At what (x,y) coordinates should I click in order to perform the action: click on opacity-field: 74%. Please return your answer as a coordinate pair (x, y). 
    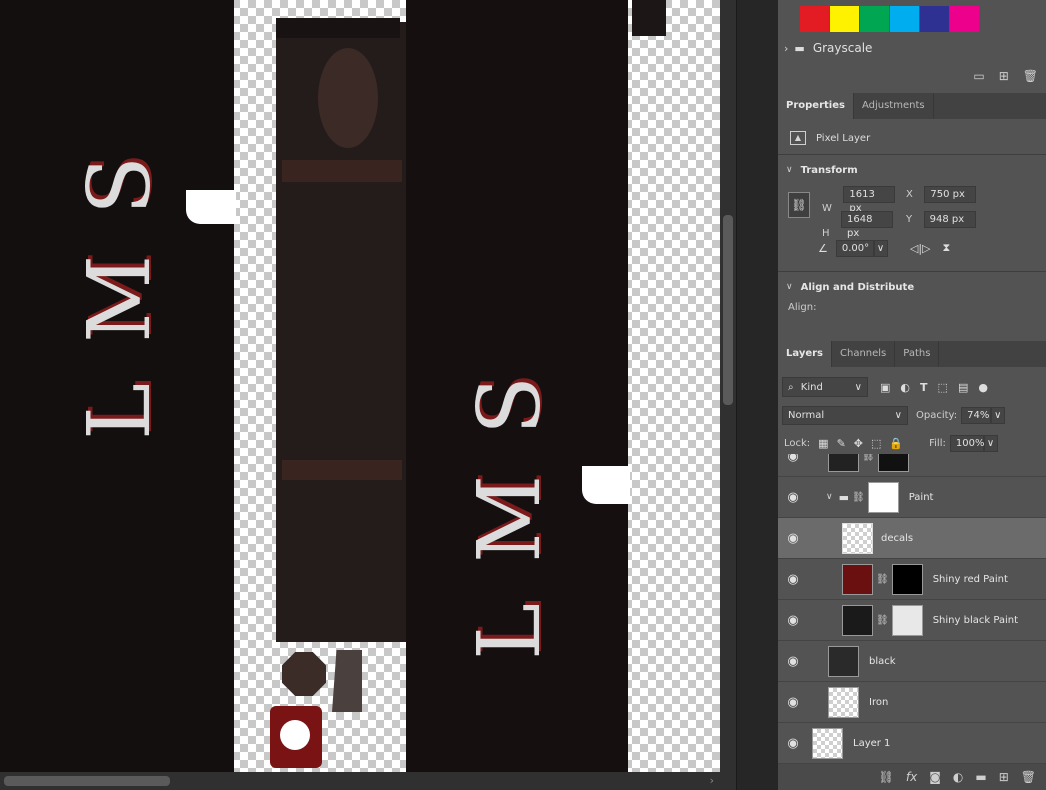
    Looking at the image, I should click on (976, 415).